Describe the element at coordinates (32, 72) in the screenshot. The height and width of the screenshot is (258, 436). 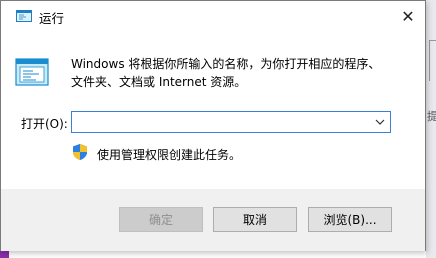
I see `run-program-icon` at that location.